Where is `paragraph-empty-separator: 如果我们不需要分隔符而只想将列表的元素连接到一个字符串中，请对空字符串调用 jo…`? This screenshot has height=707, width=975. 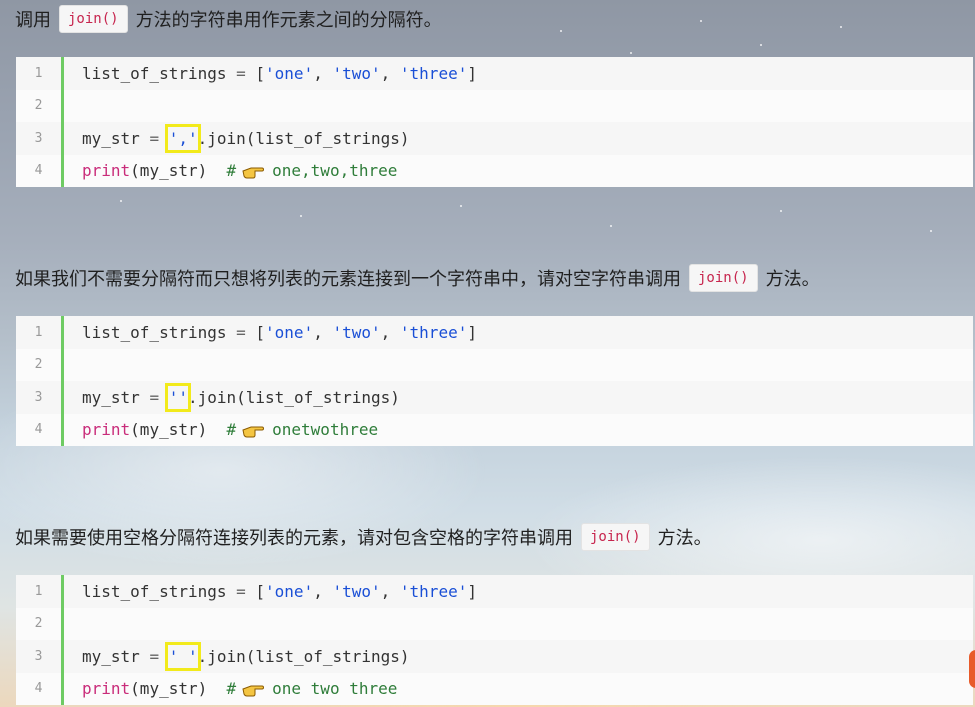 paragraph-empty-separator: 如果我们不需要分隔符而只想将列表的元素连接到一个字符串中，请对空字符串调用 jo… is located at coordinates (417, 278).